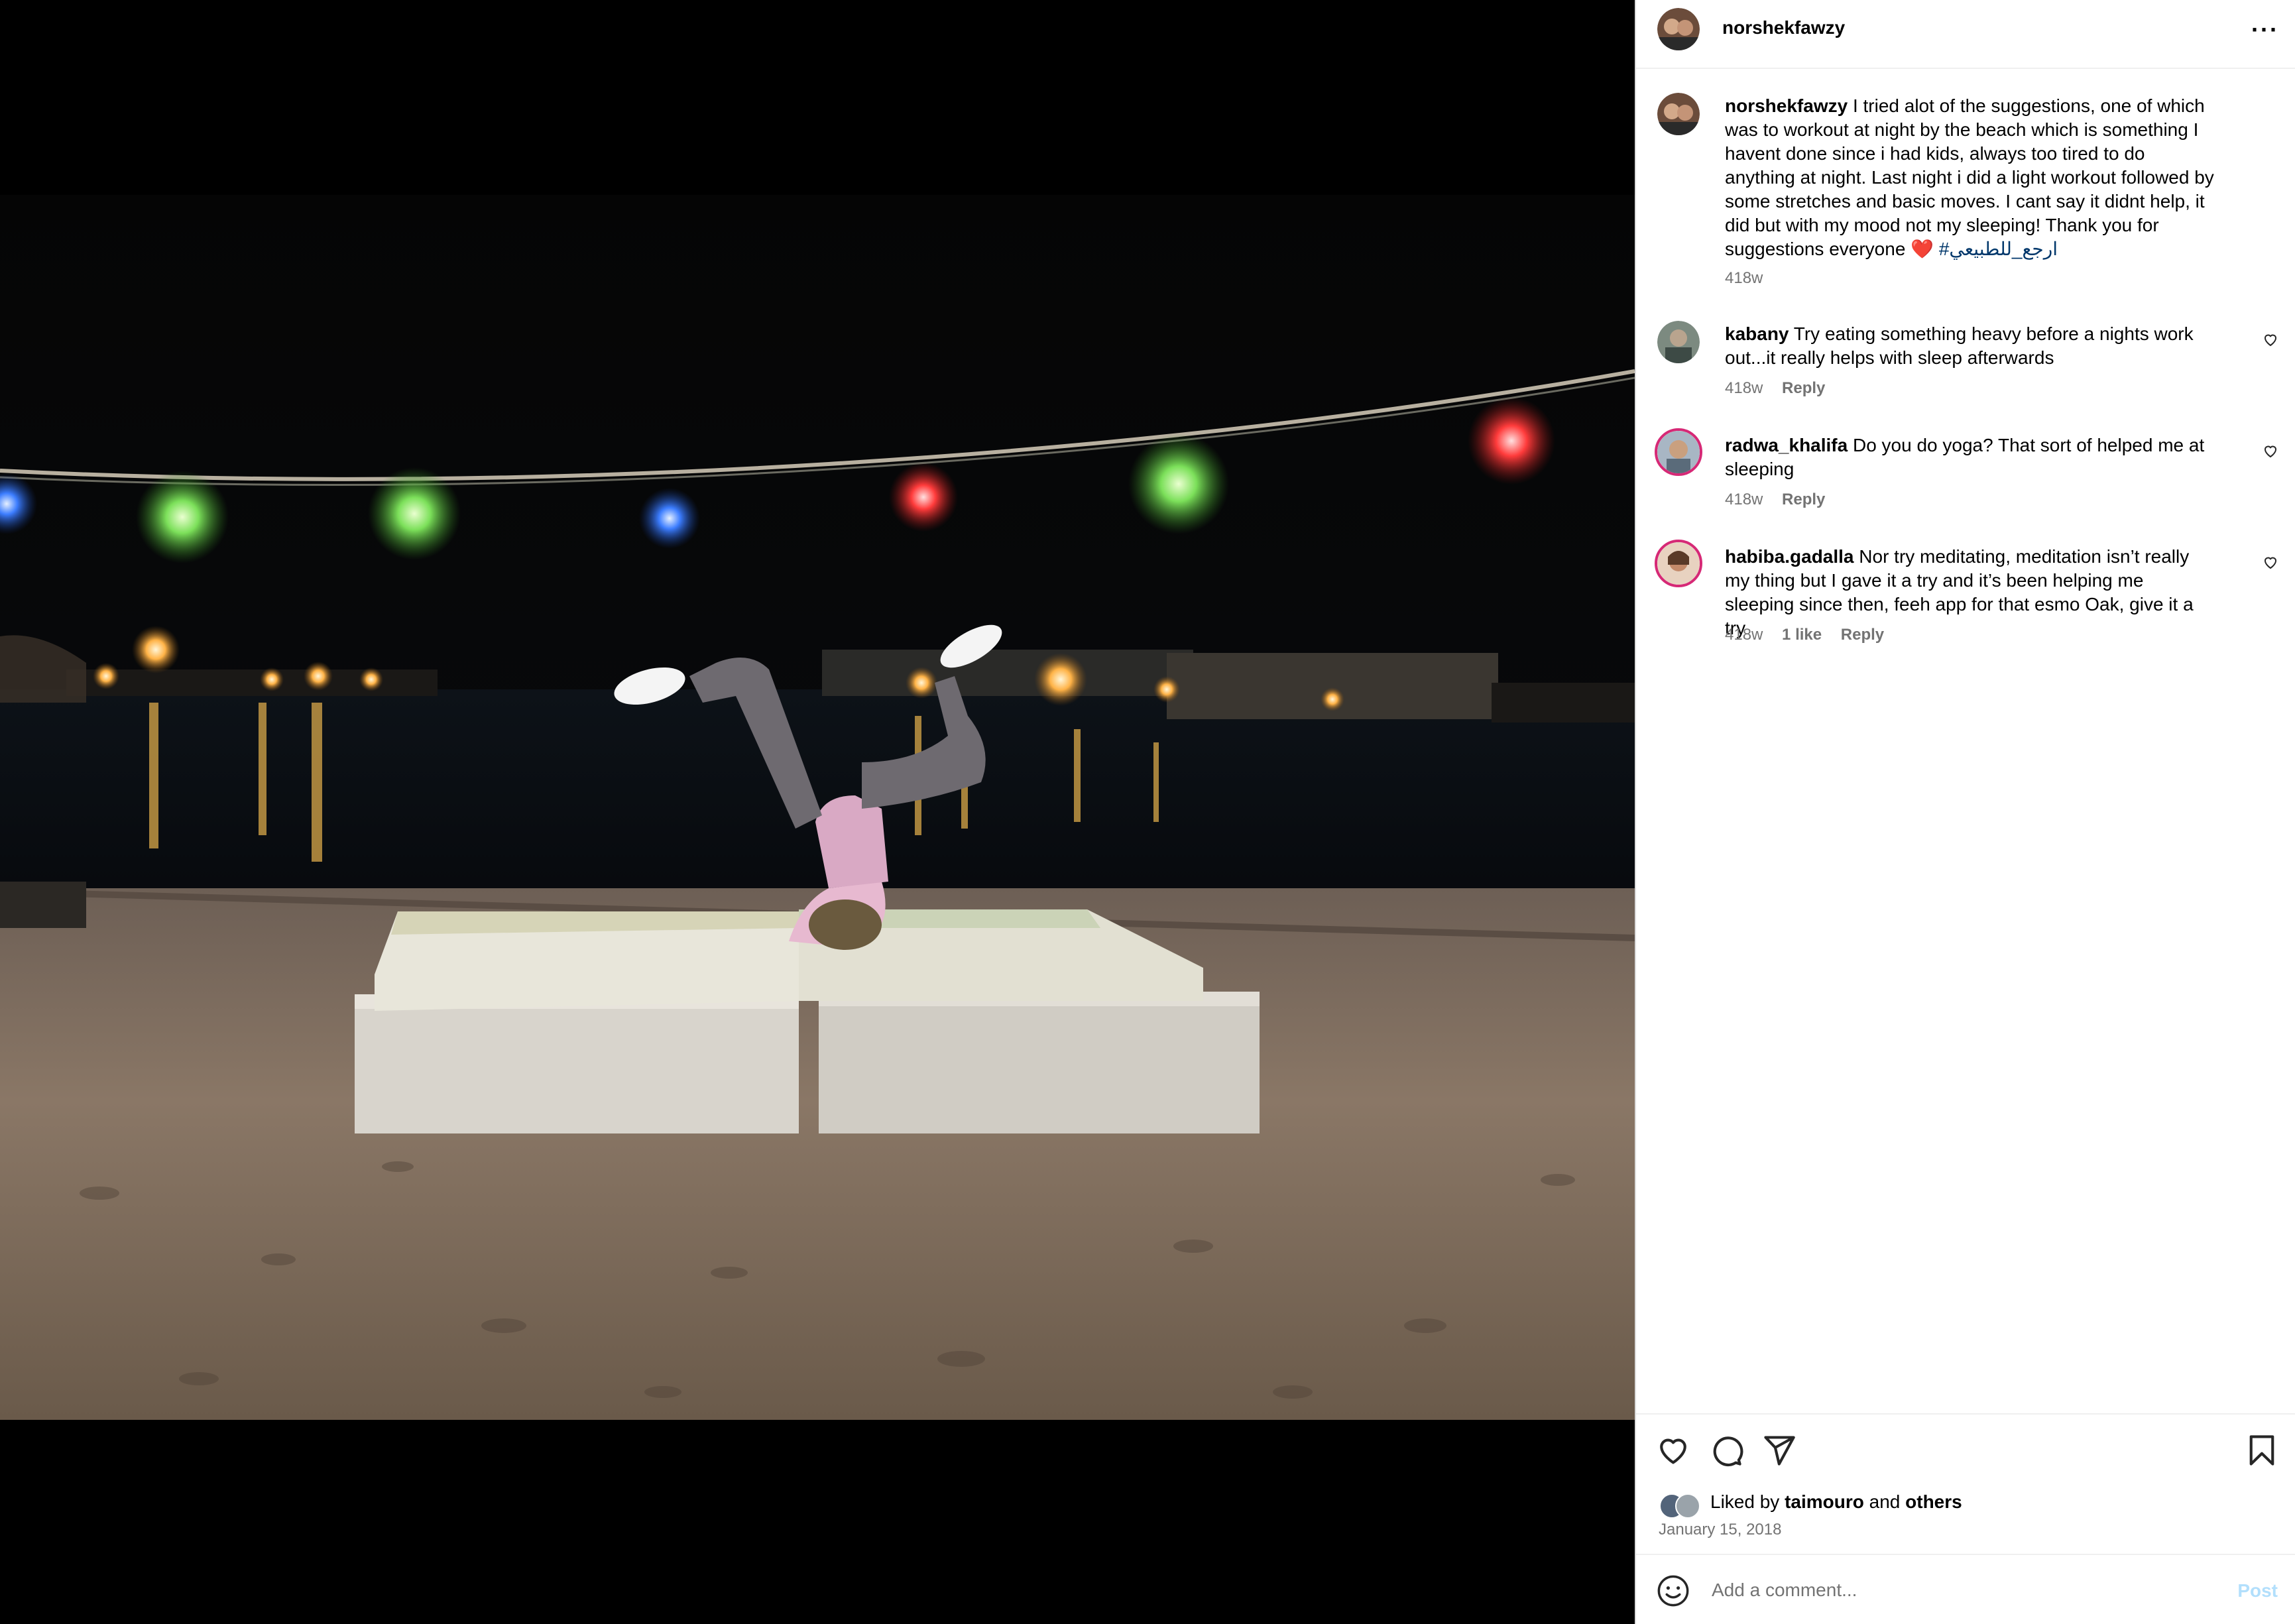 The height and width of the screenshot is (1624, 2295). What do you see at coordinates (1673, 1591) in the screenshot?
I see `emoji-icon` at bounding box center [1673, 1591].